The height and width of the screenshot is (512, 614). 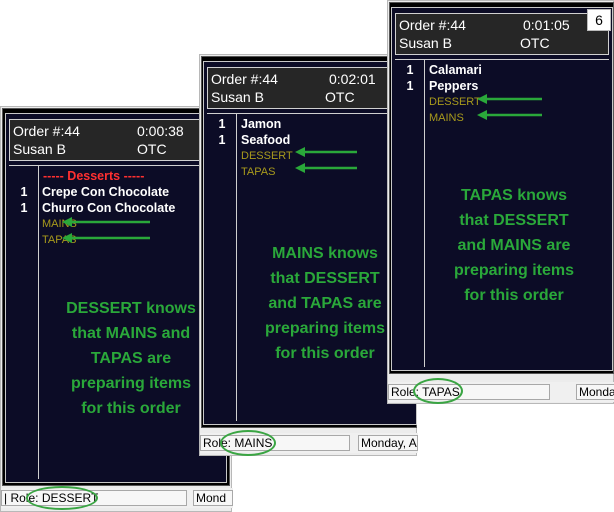 What do you see at coordinates (438, 391) in the screenshot?
I see `role-highlight-ellipse-tapas` at bounding box center [438, 391].